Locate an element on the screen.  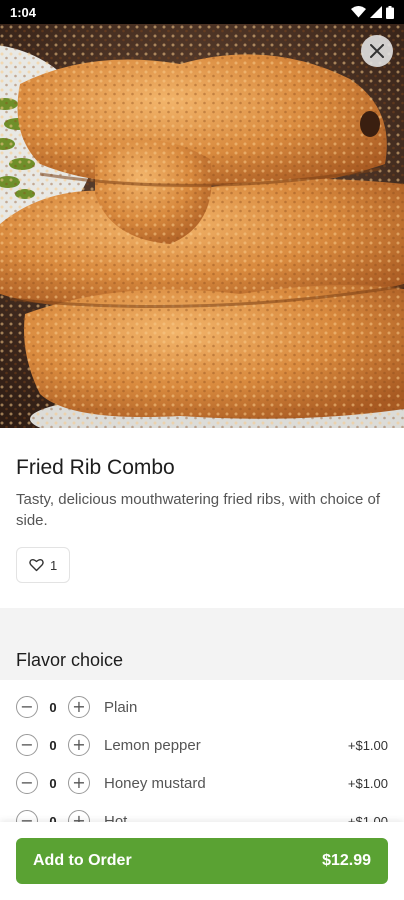
section-divider is located at coordinates (202, 624).